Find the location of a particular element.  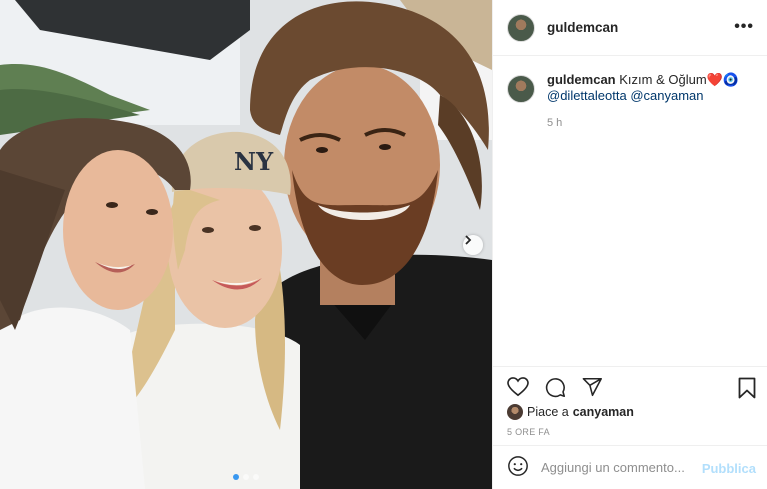

mention-link: @dilettaleotta is located at coordinates (587, 95).